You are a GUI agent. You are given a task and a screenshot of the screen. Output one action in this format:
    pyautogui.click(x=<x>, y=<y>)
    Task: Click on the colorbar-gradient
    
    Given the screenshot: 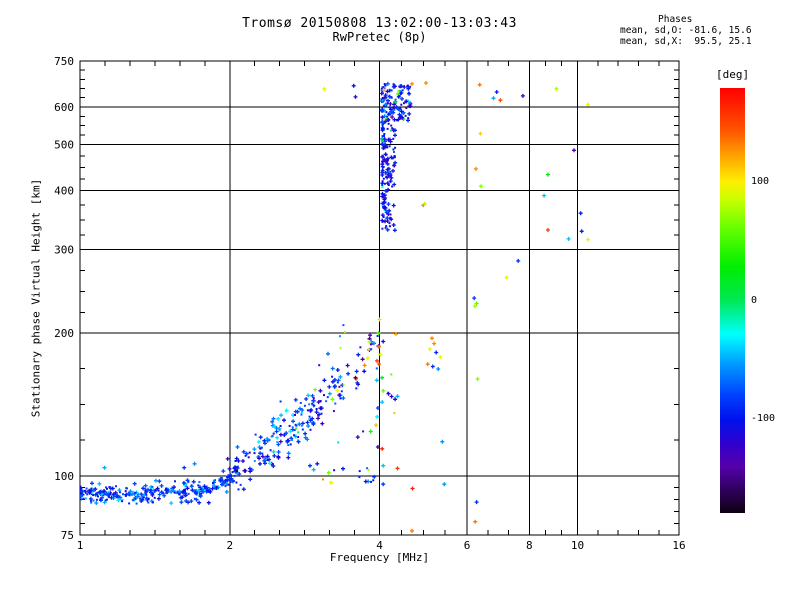 What is the action you would take?
    pyautogui.click(x=732, y=300)
    